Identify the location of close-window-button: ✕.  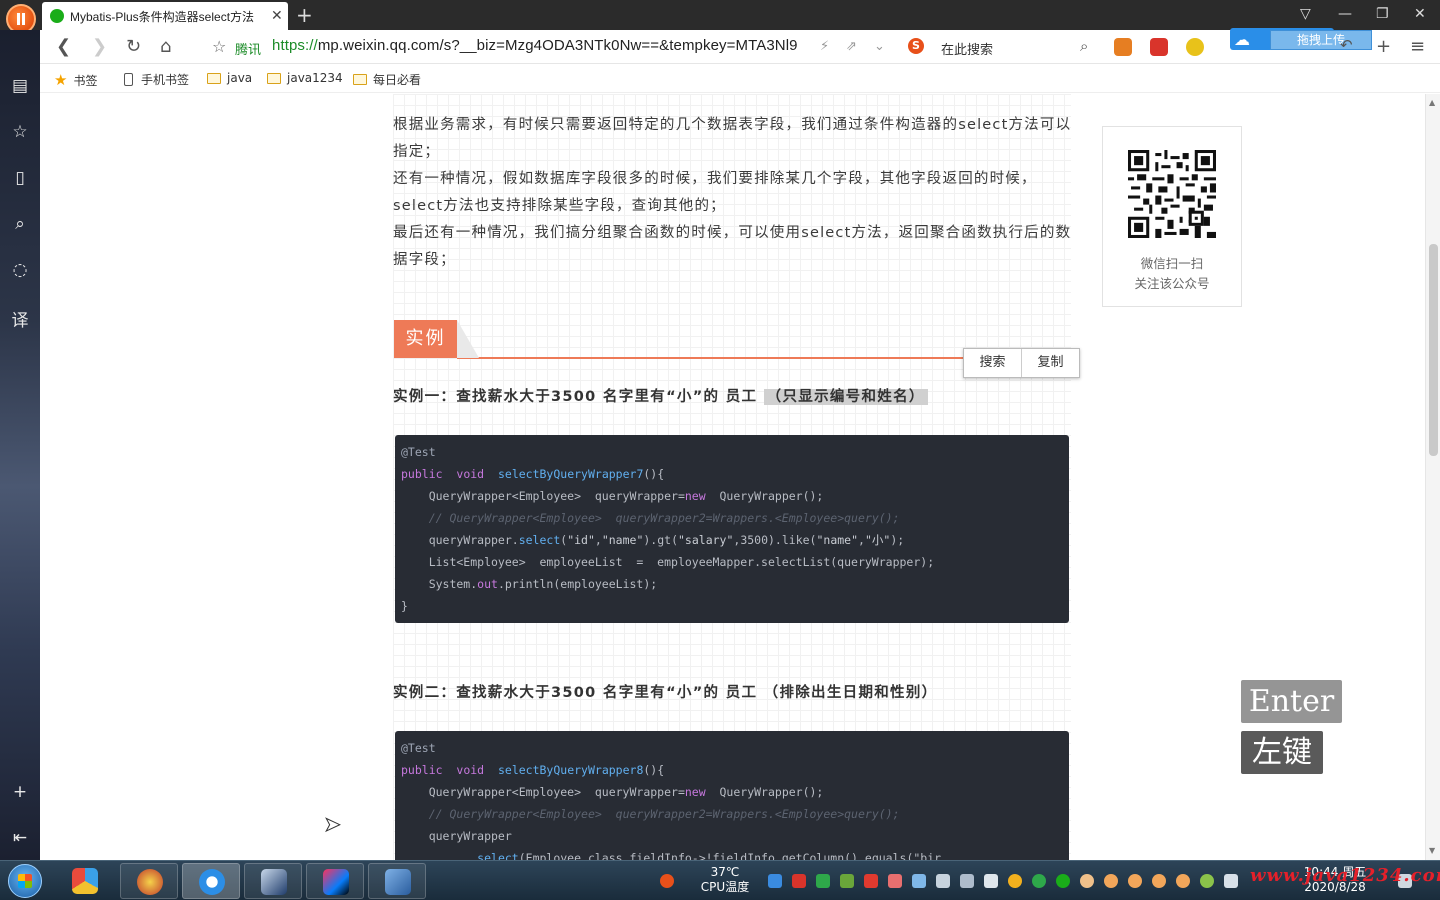
(1420, 14).